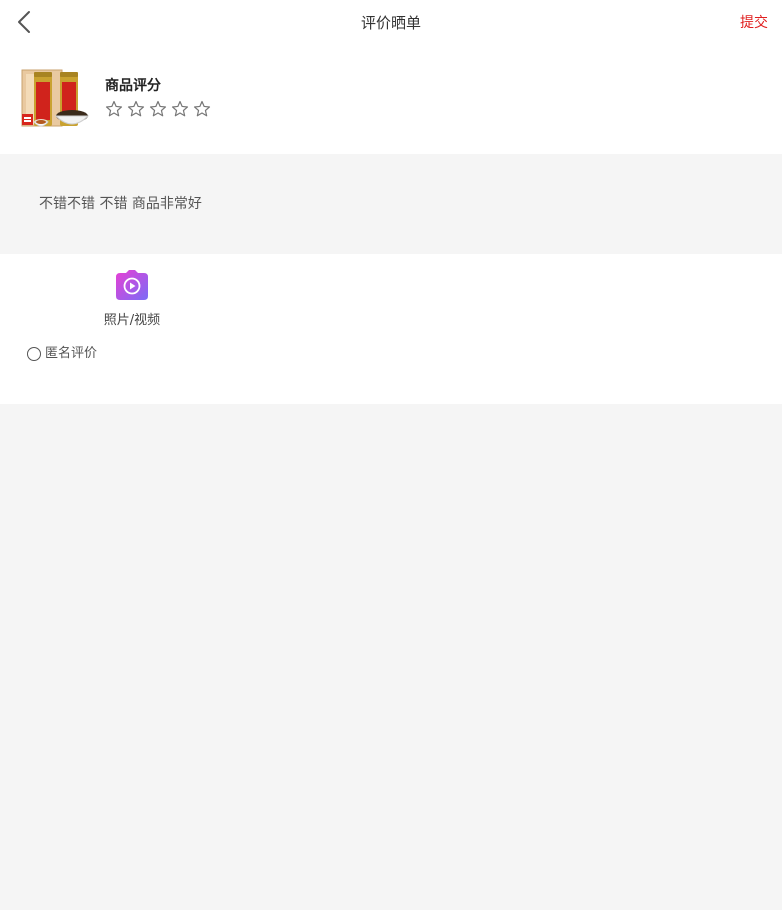 The width and height of the screenshot is (782, 910). I want to click on upload-photo-video-button: 照片/视频, so click(132, 299).